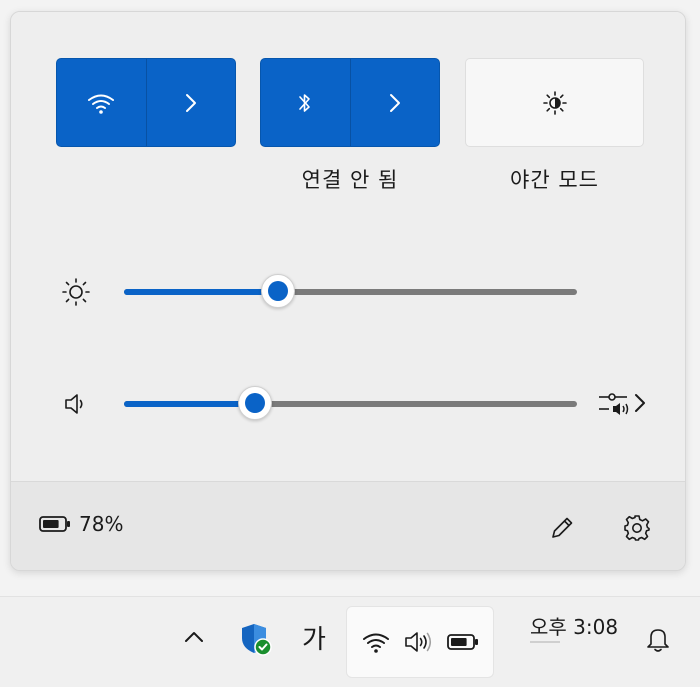  What do you see at coordinates (574, 625) in the screenshot?
I see `clock-time: 오후 3:08` at bounding box center [574, 625].